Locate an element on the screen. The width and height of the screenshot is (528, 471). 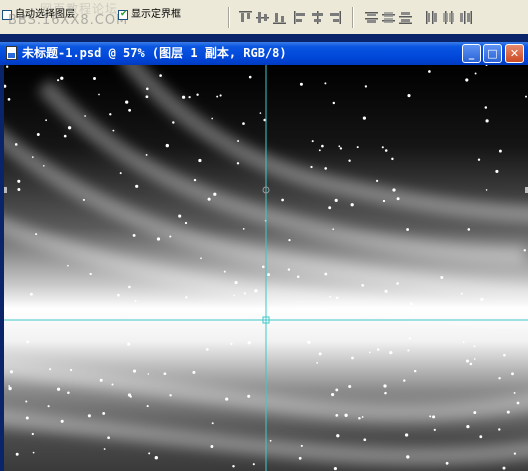
align-vcenter-icon is located at coordinates (262, 17).